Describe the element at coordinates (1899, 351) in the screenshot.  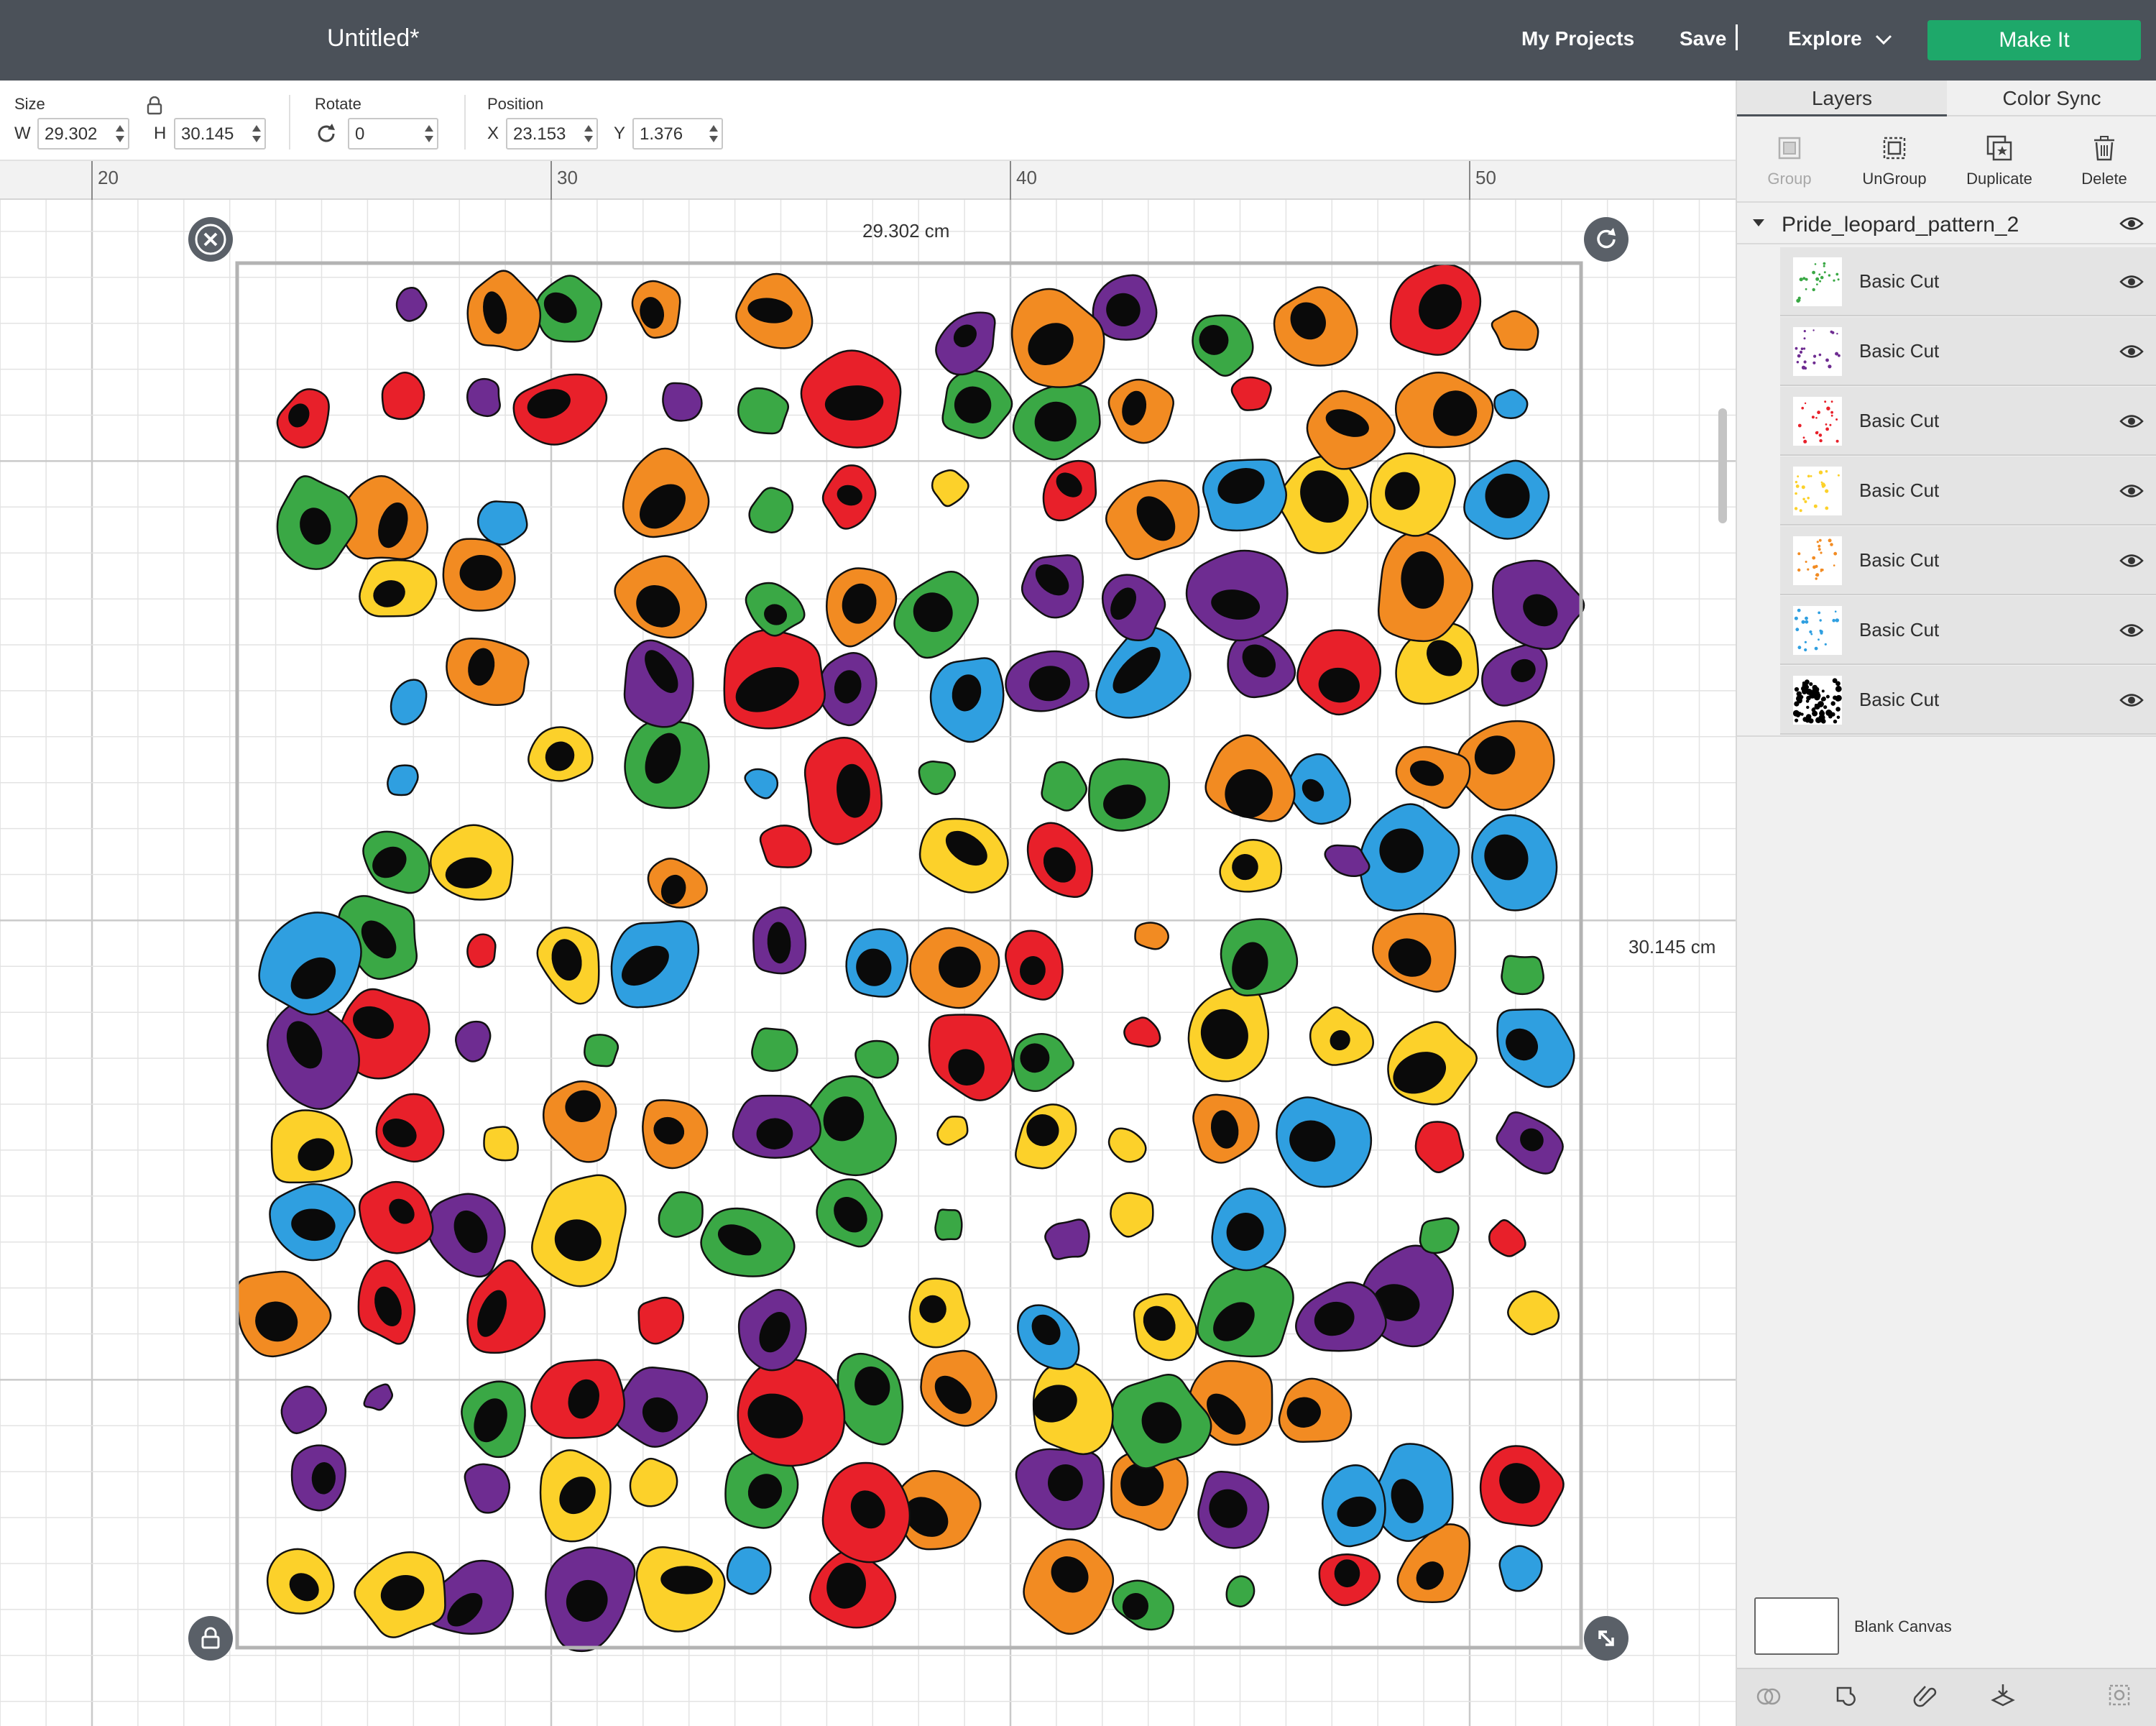
I see `layer-name: Basic Cut` at that location.